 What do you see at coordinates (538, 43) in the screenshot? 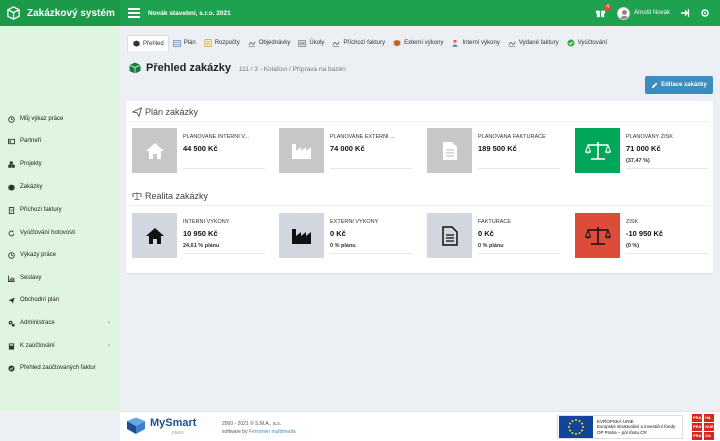
I see `tab-label: Vydané faktury` at bounding box center [538, 43].